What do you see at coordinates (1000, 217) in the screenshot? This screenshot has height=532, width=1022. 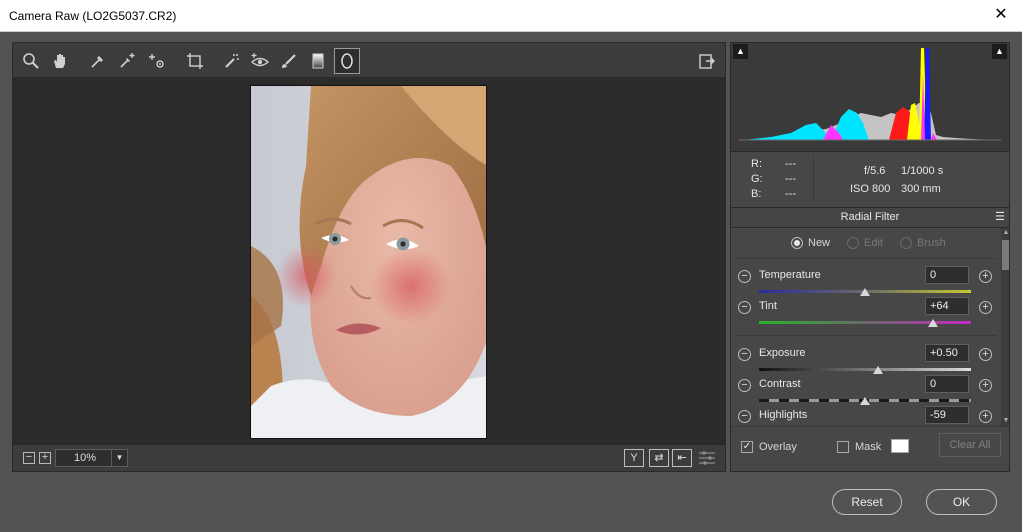 I see `panel-menu-icon: ☰` at bounding box center [1000, 217].